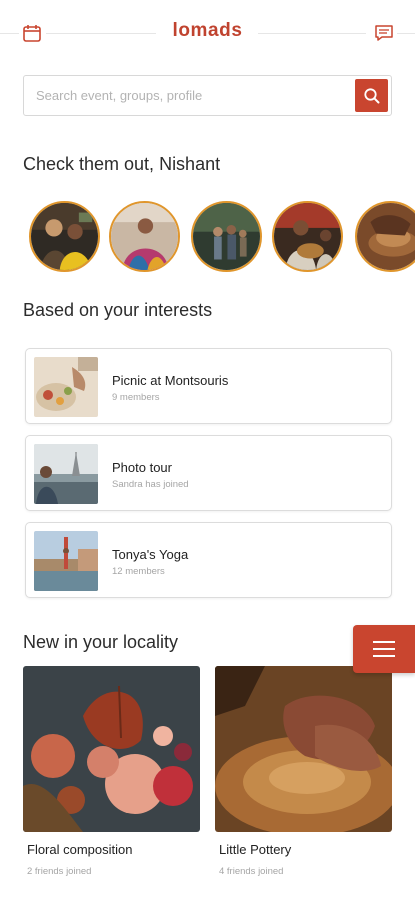 This screenshot has width=415, height=900. I want to click on section-title-locality: New in your locality, so click(101, 642).